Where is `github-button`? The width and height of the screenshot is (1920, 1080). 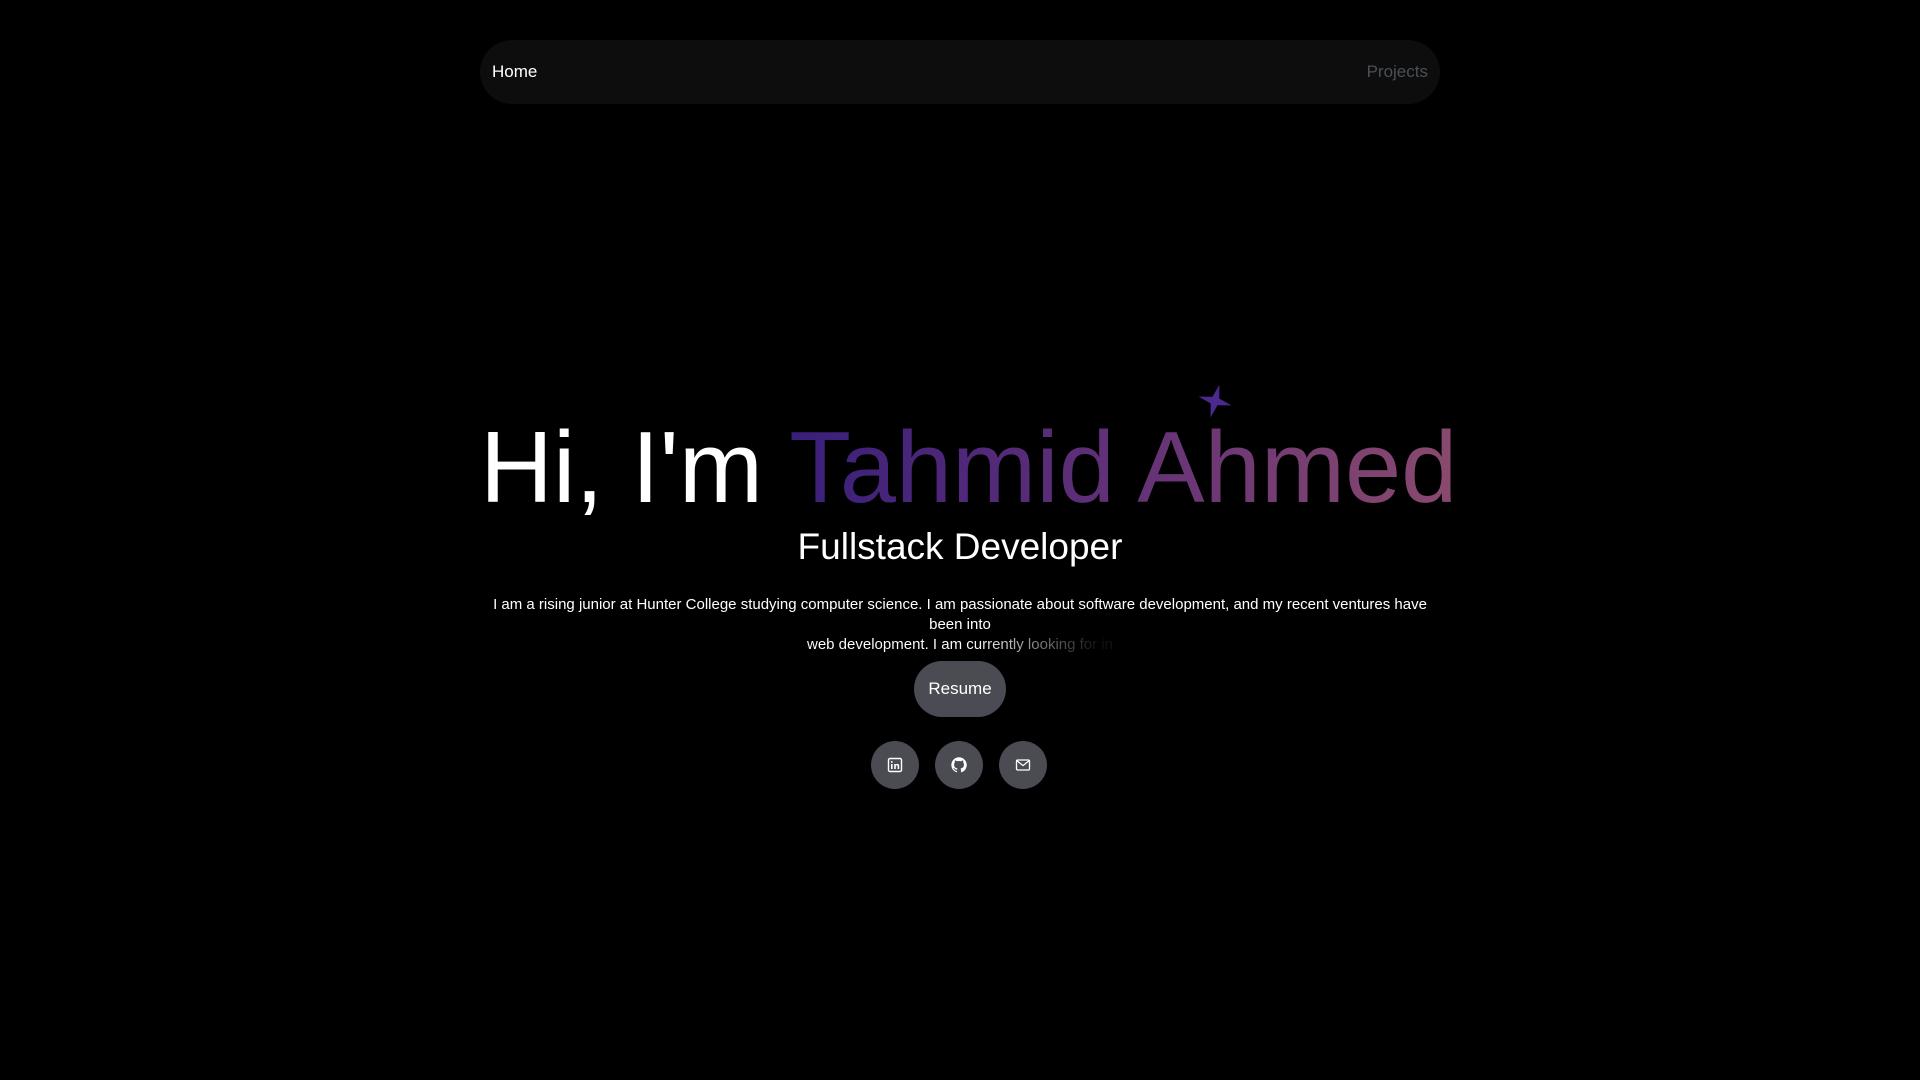
github-button is located at coordinates (959, 765).